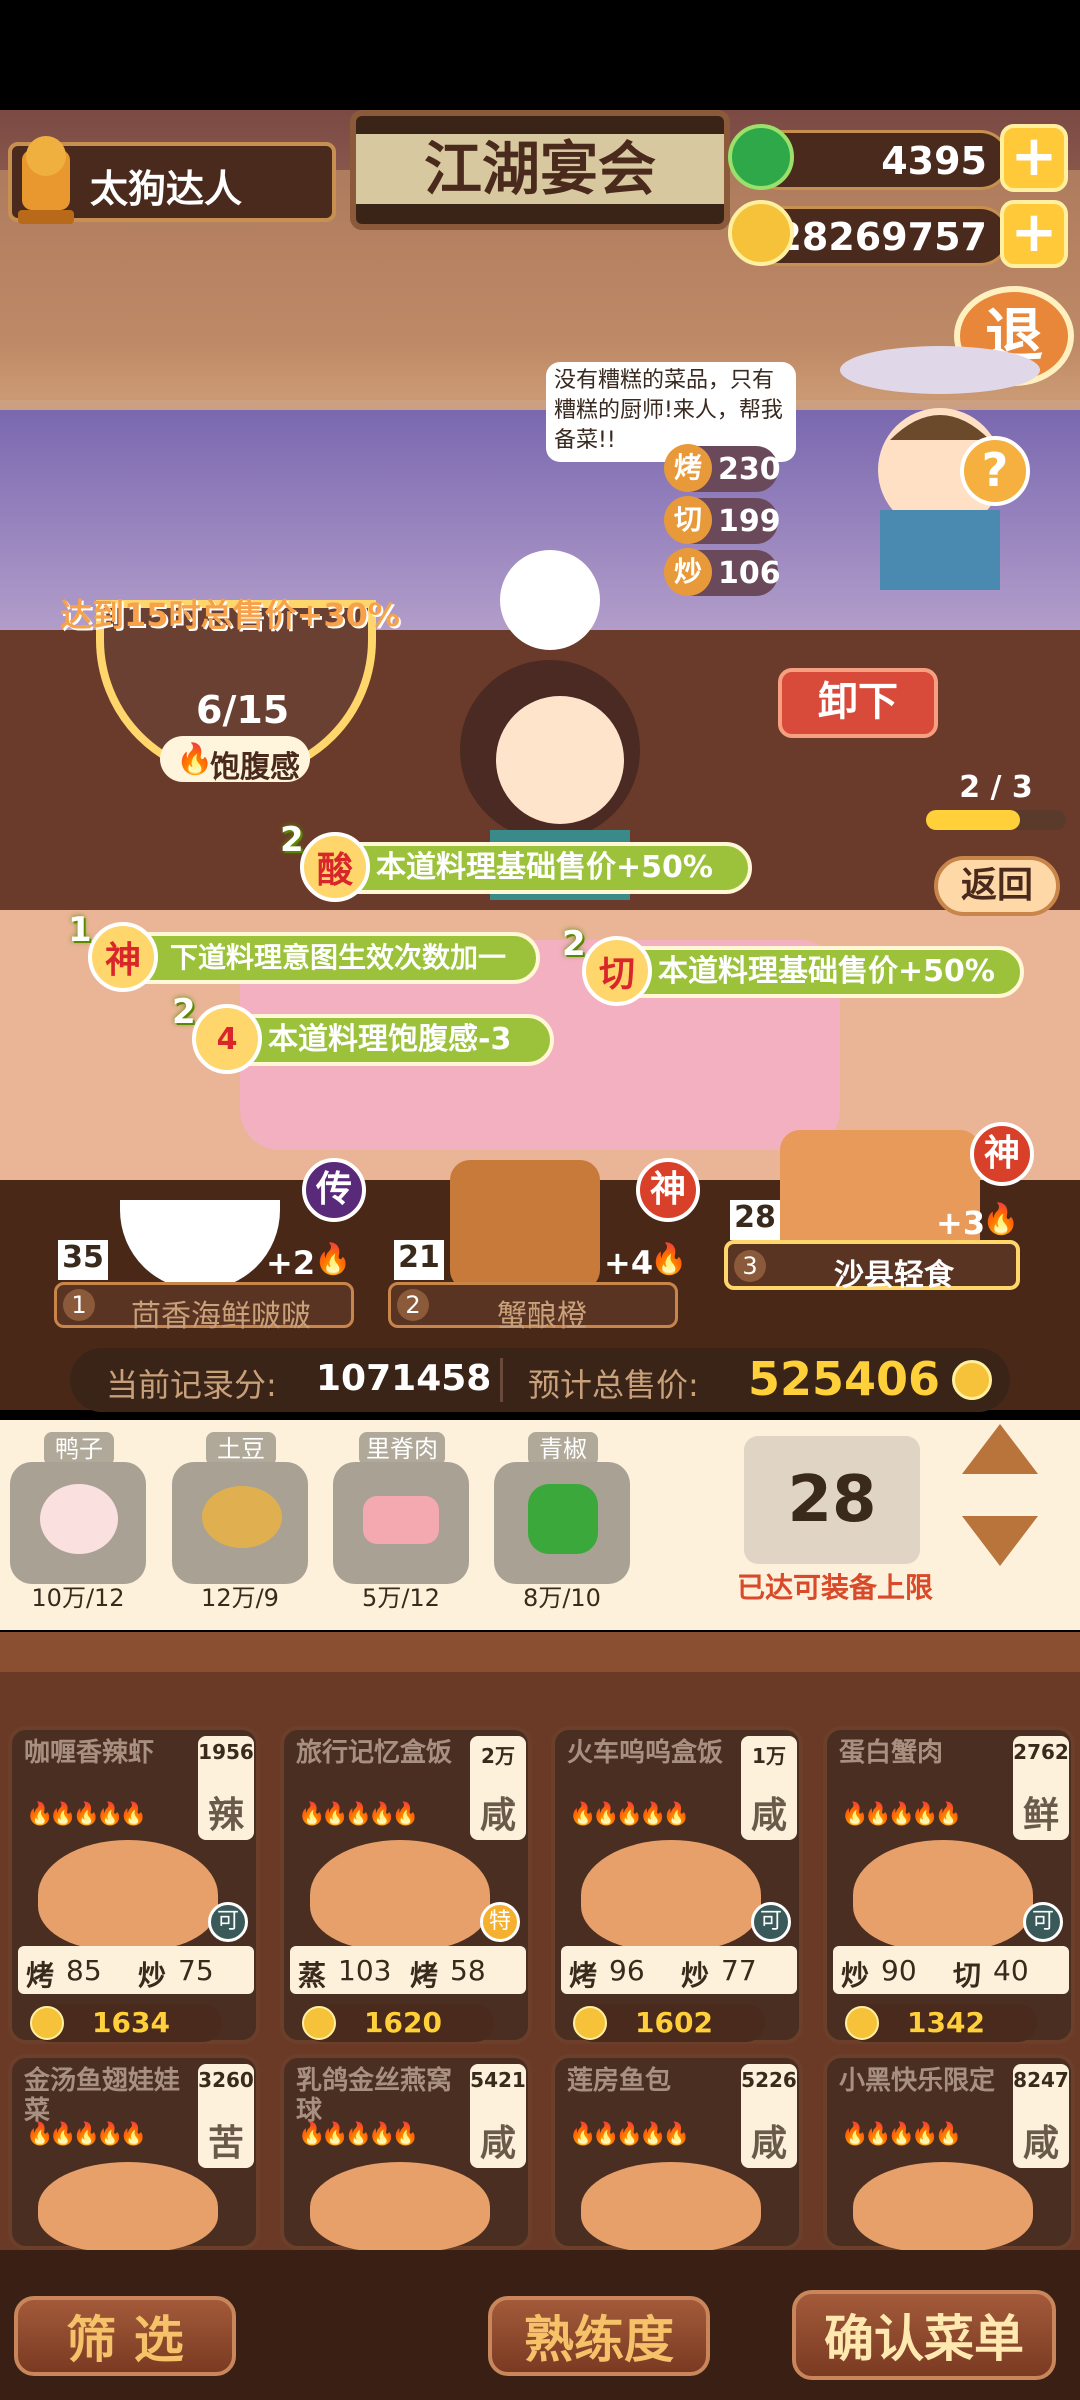  What do you see at coordinates (877, 1226) in the screenshot?
I see `plate-slot-3: 神 28 +3 🔥 3 沙县轻食` at bounding box center [877, 1226].